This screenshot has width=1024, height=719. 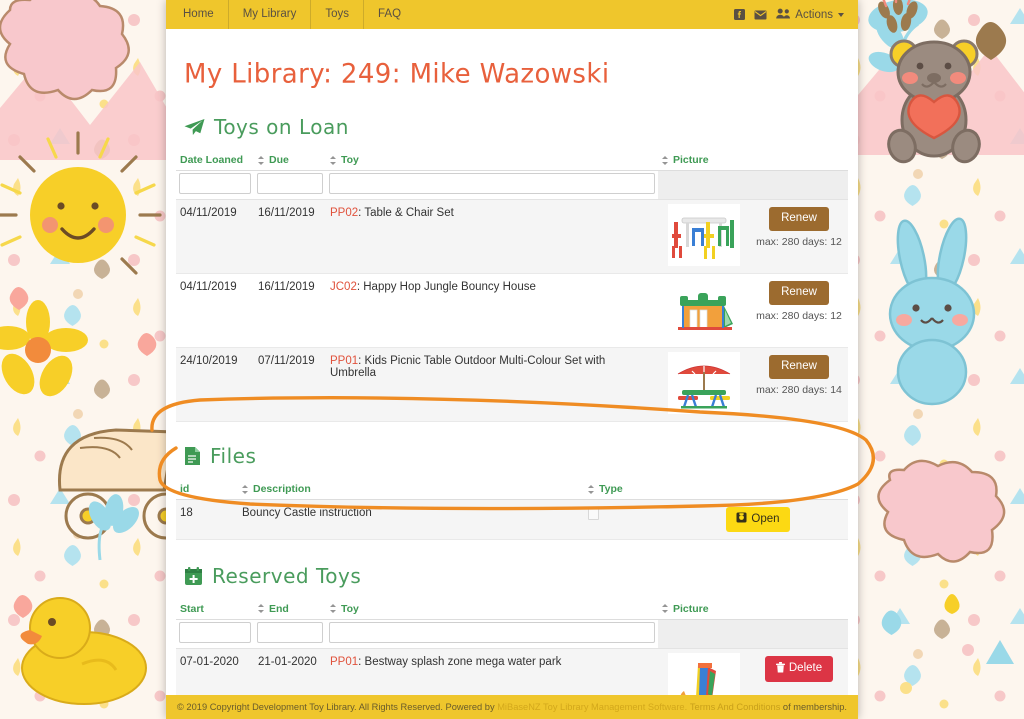 I want to click on th-file-id: id, so click(x=207, y=490).